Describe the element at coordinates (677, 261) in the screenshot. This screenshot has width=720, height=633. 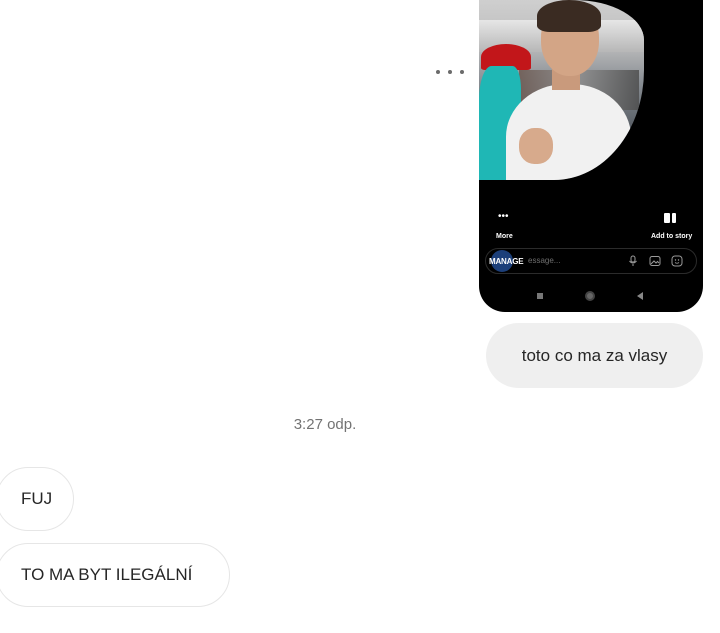
I see `sticker-icon` at that location.